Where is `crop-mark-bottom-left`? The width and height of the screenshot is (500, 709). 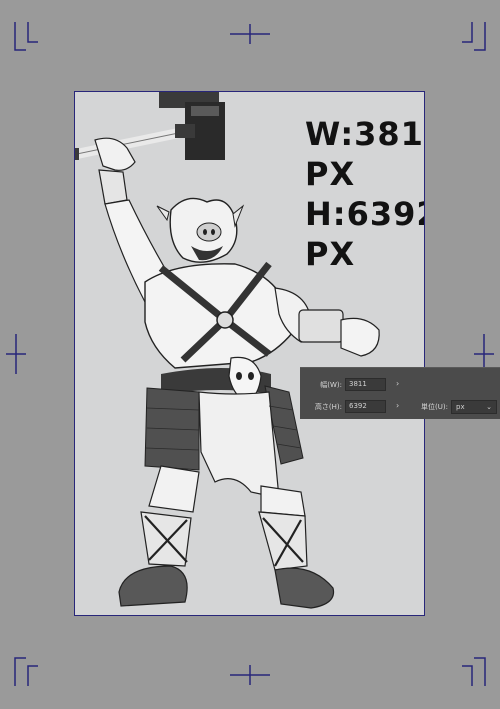 crop-mark-bottom-left is located at coordinates (27, 670).